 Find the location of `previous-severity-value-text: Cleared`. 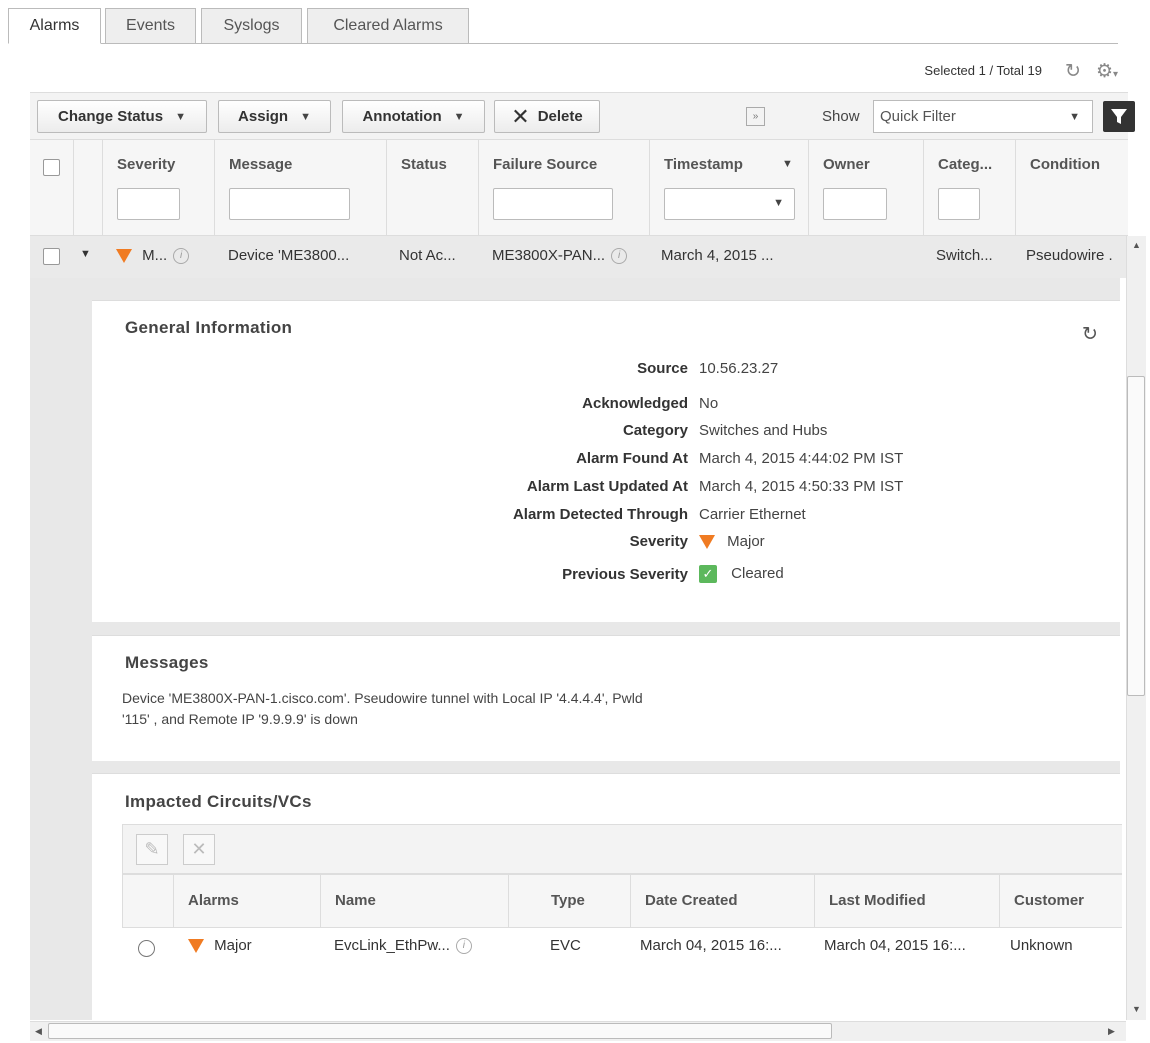

previous-severity-value-text: Cleared is located at coordinates (757, 573).